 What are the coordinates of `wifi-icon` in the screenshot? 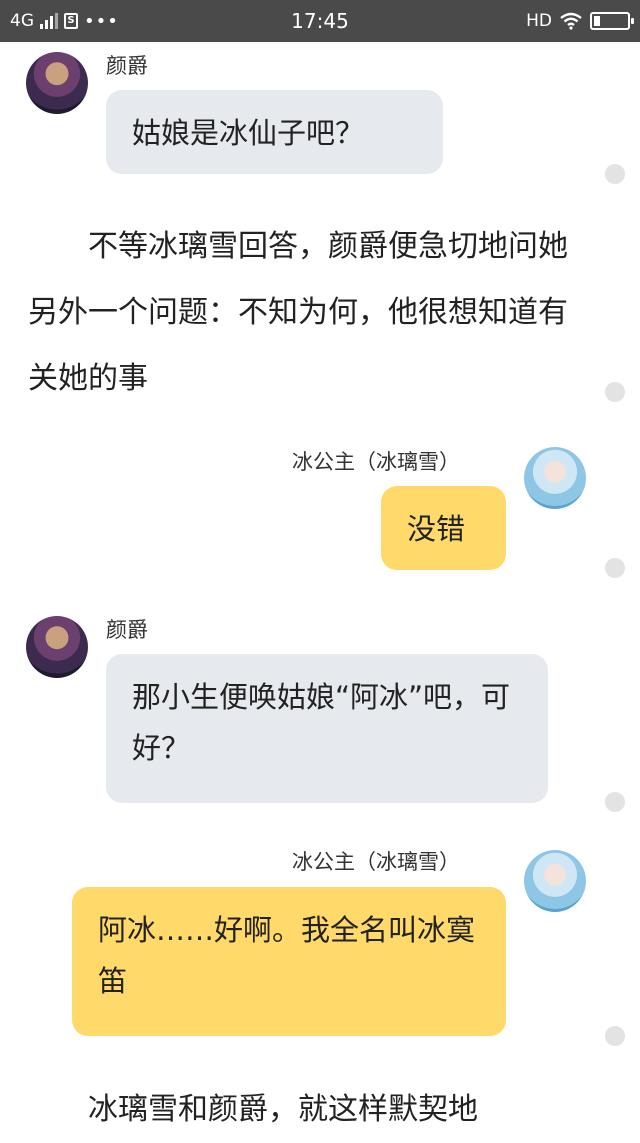 It's located at (571, 21).